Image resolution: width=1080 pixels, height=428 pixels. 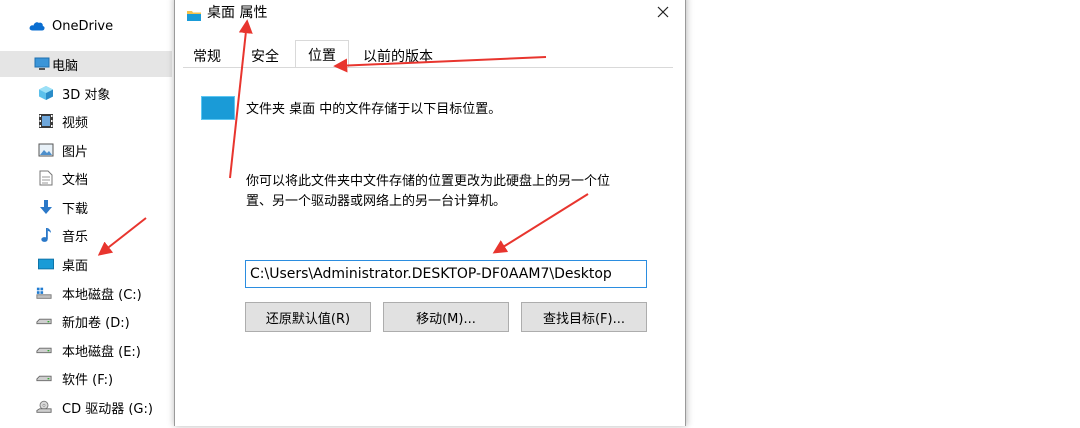 I want to click on nav-item-label: 电脑, so click(x=65, y=66).